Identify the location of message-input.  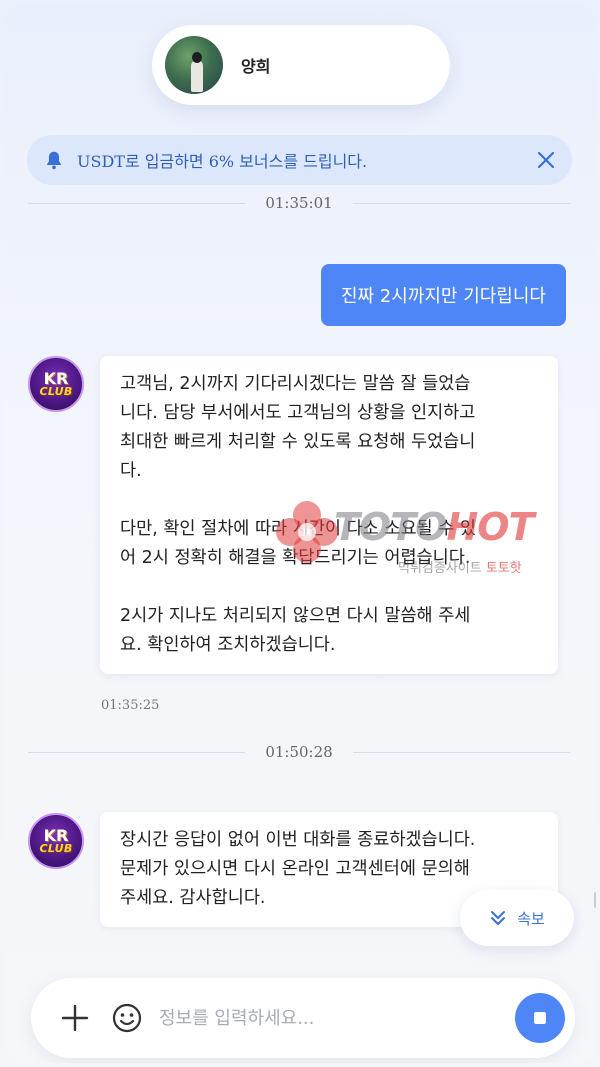
(337, 1018).